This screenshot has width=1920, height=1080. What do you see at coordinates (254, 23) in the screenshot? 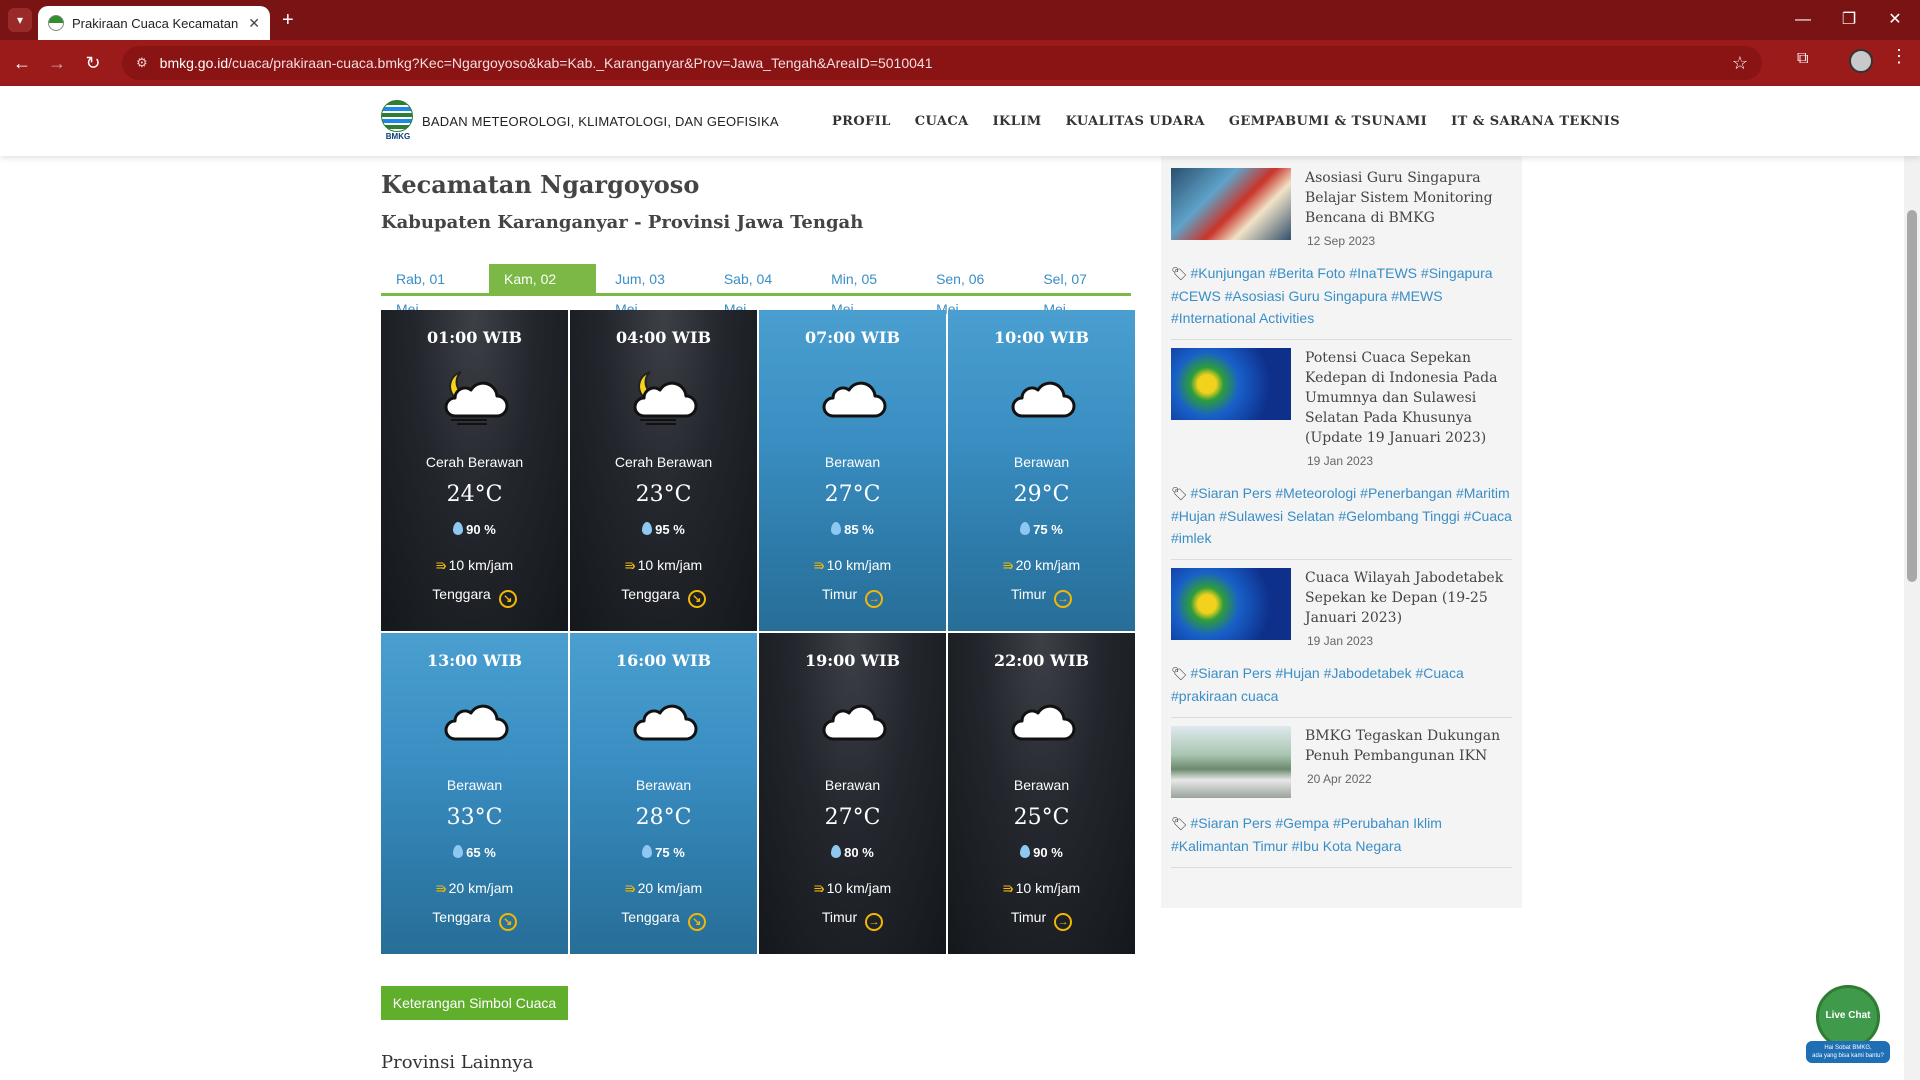
I see `close-tab-icon: ✕` at bounding box center [254, 23].